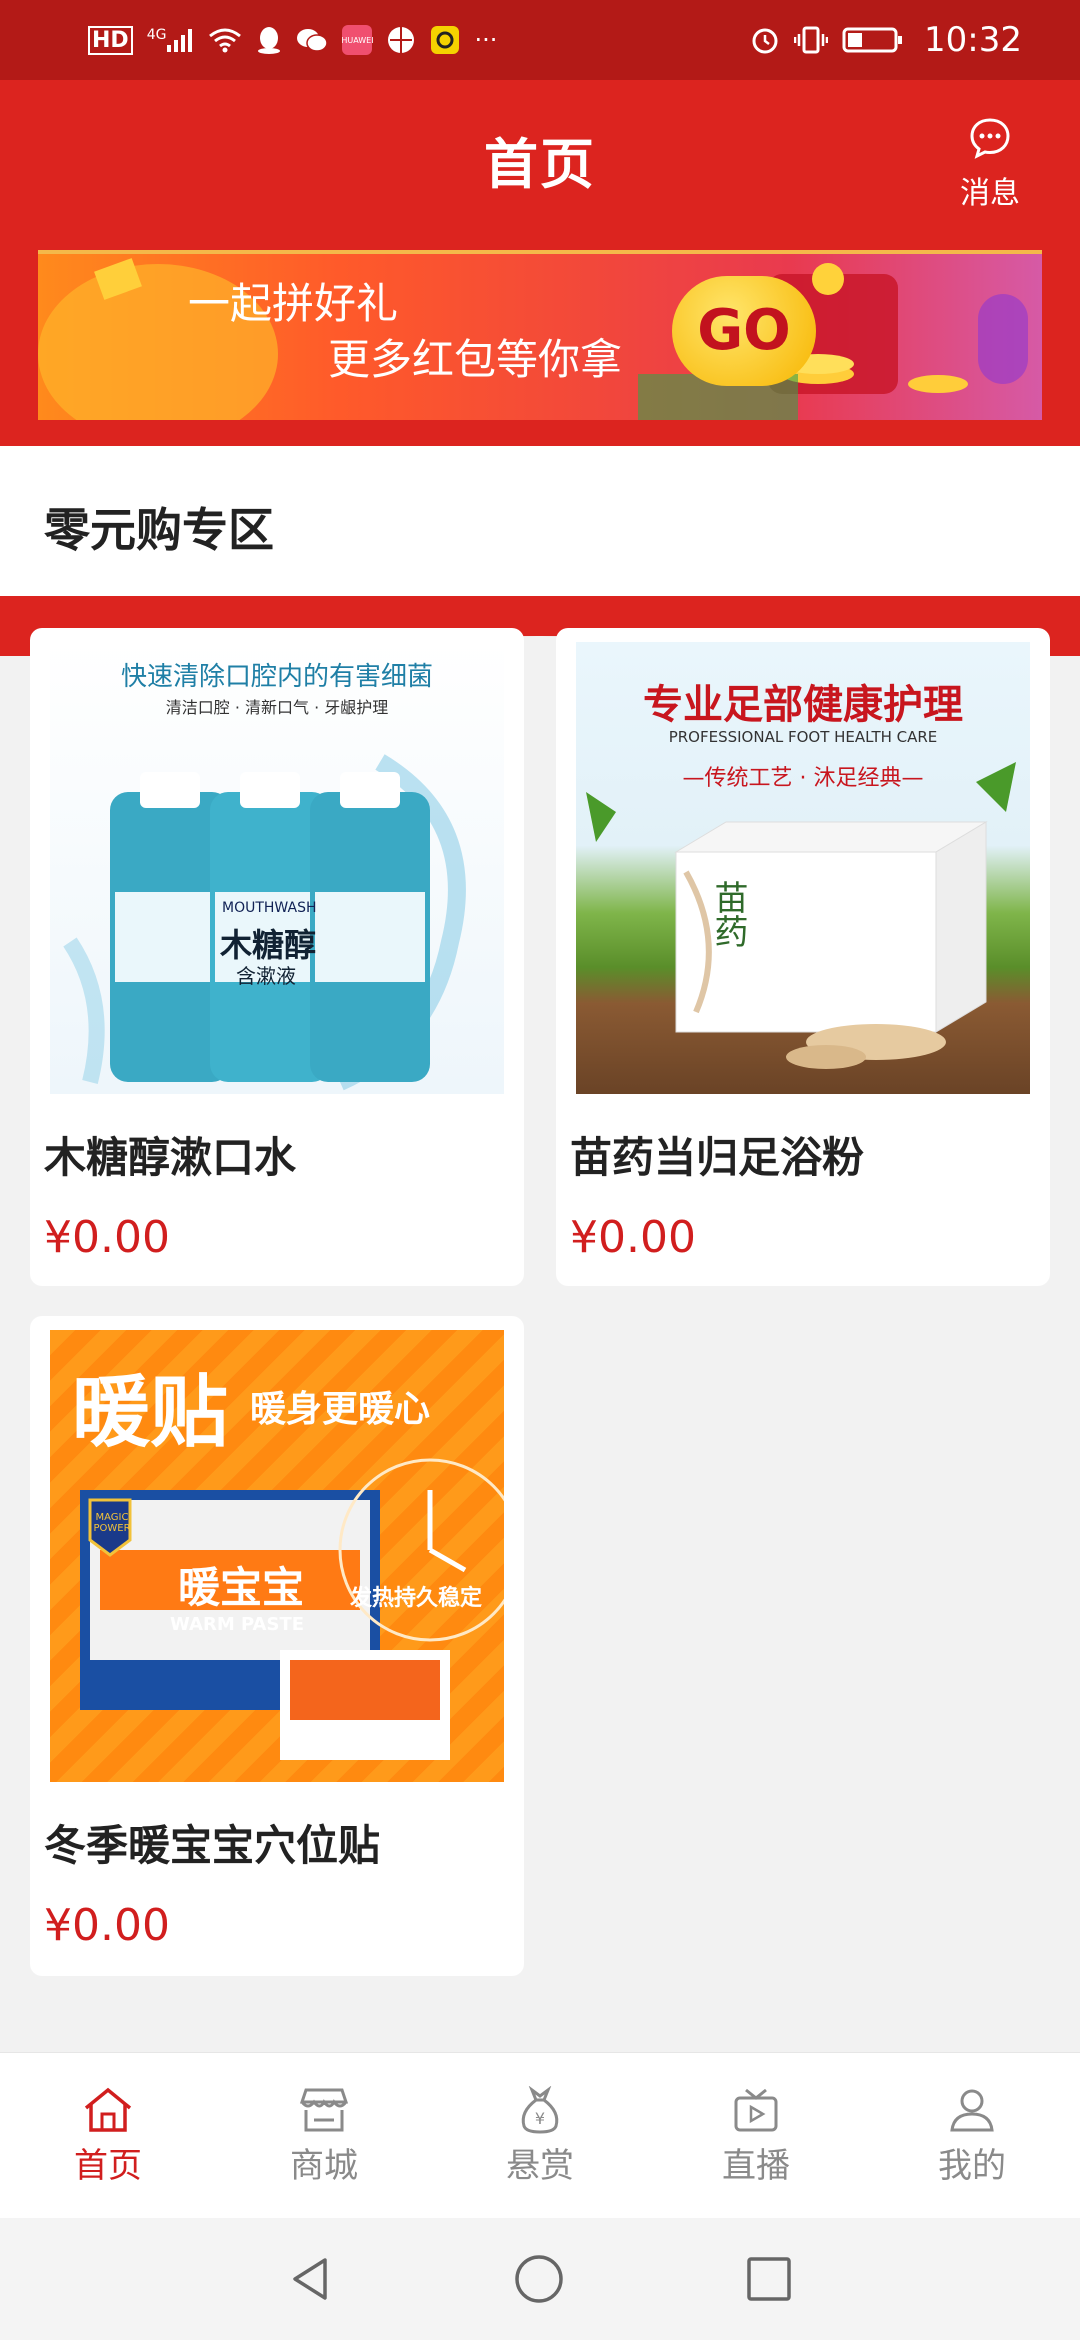  Describe the element at coordinates (728, 914) in the screenshot. I see `image-2-box-label: 苗药` at that location.